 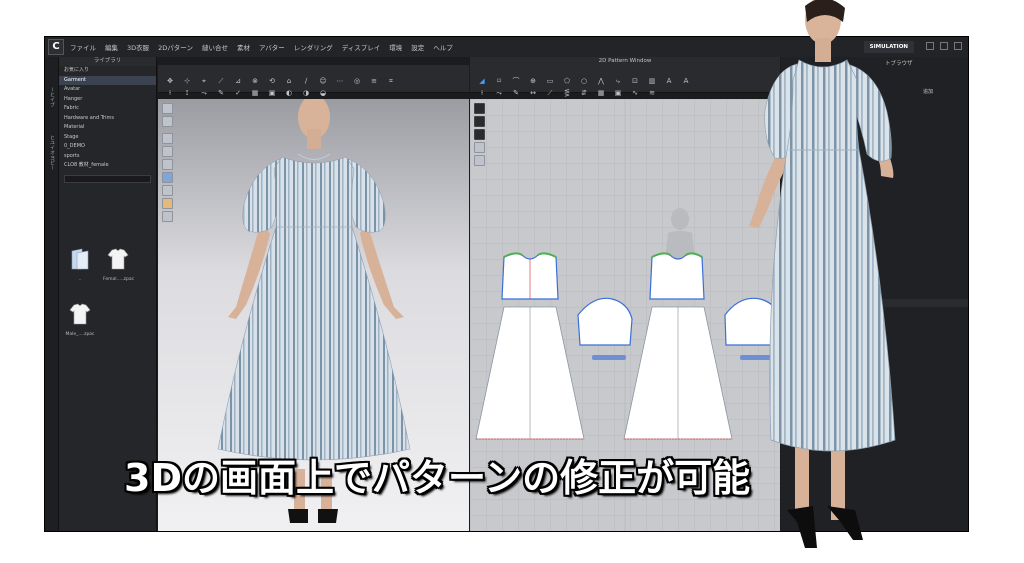 I want to click on close-icon, so click(x=958, y=46).